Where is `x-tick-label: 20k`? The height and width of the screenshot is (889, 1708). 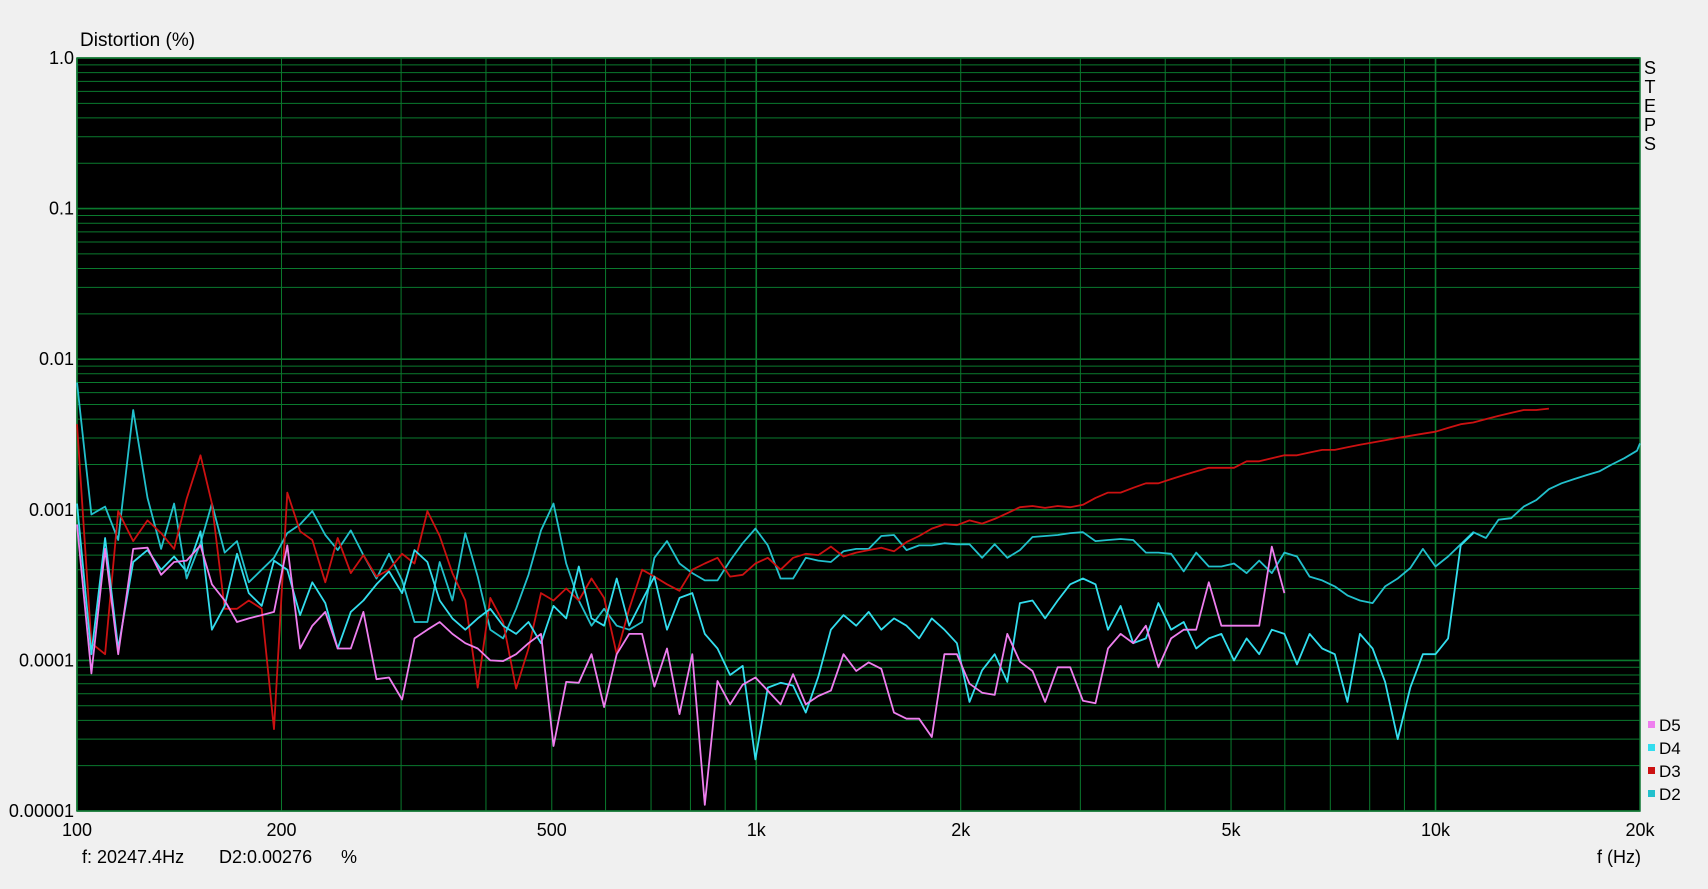 x-tick-label: 20k is located at coordinates (1640, 830).